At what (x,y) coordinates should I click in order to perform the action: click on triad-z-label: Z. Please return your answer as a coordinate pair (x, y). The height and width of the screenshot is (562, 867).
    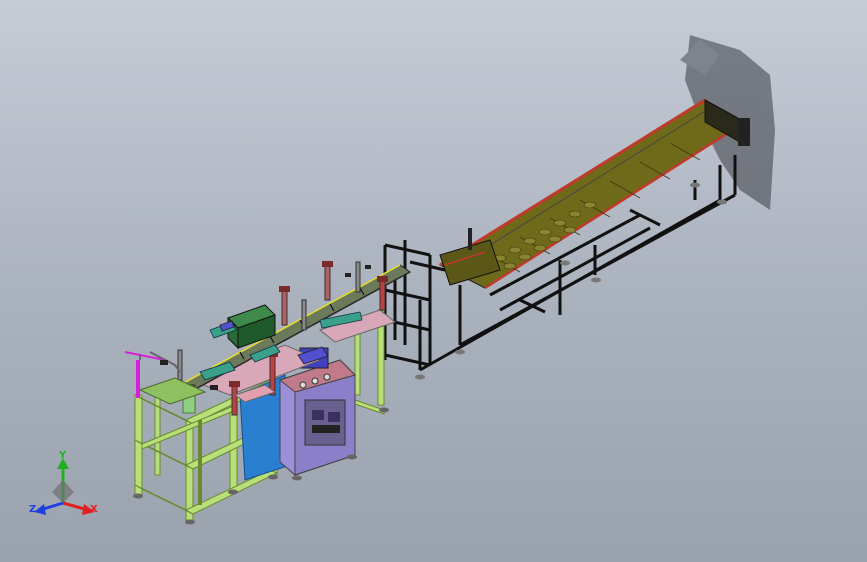
    Looking at the image, I should click on (33, 509).